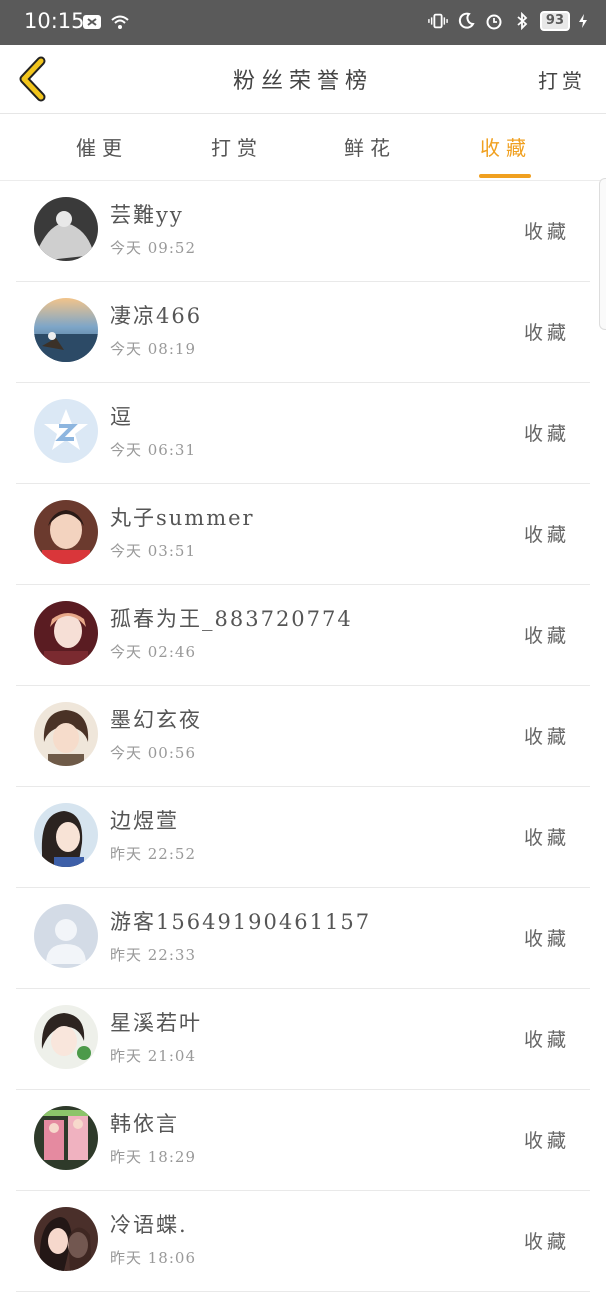 The width and height of the screenshot is (606, 1292). I want to click on list-item: 冷语蝶. 昨天 18:06 收藏, so click(303, 1241).